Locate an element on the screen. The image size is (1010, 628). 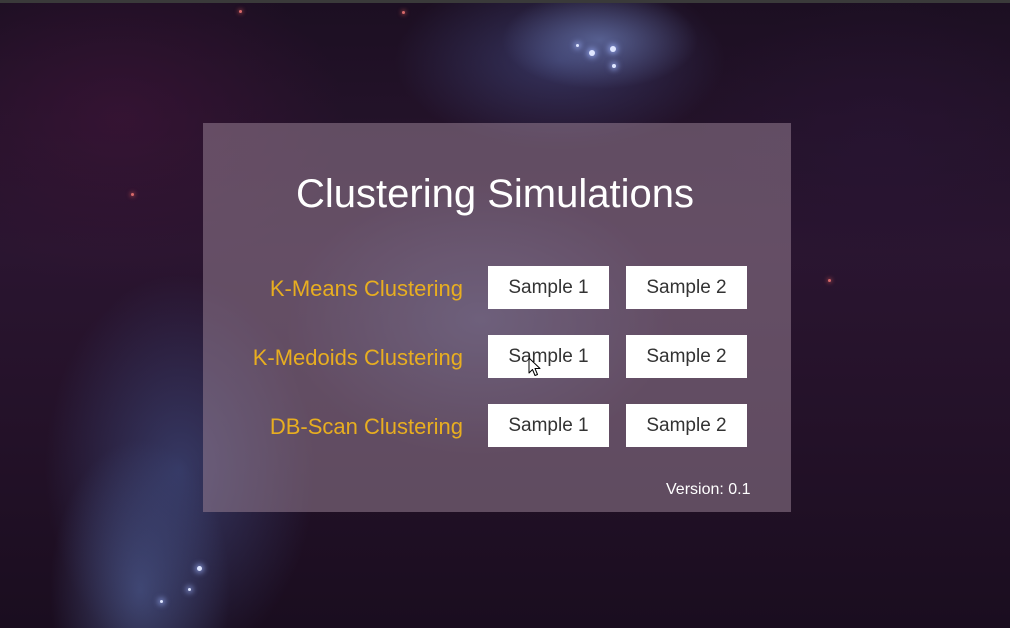
dbscan-label: DB-Scan Clustering is located at coordinates (366, 426).